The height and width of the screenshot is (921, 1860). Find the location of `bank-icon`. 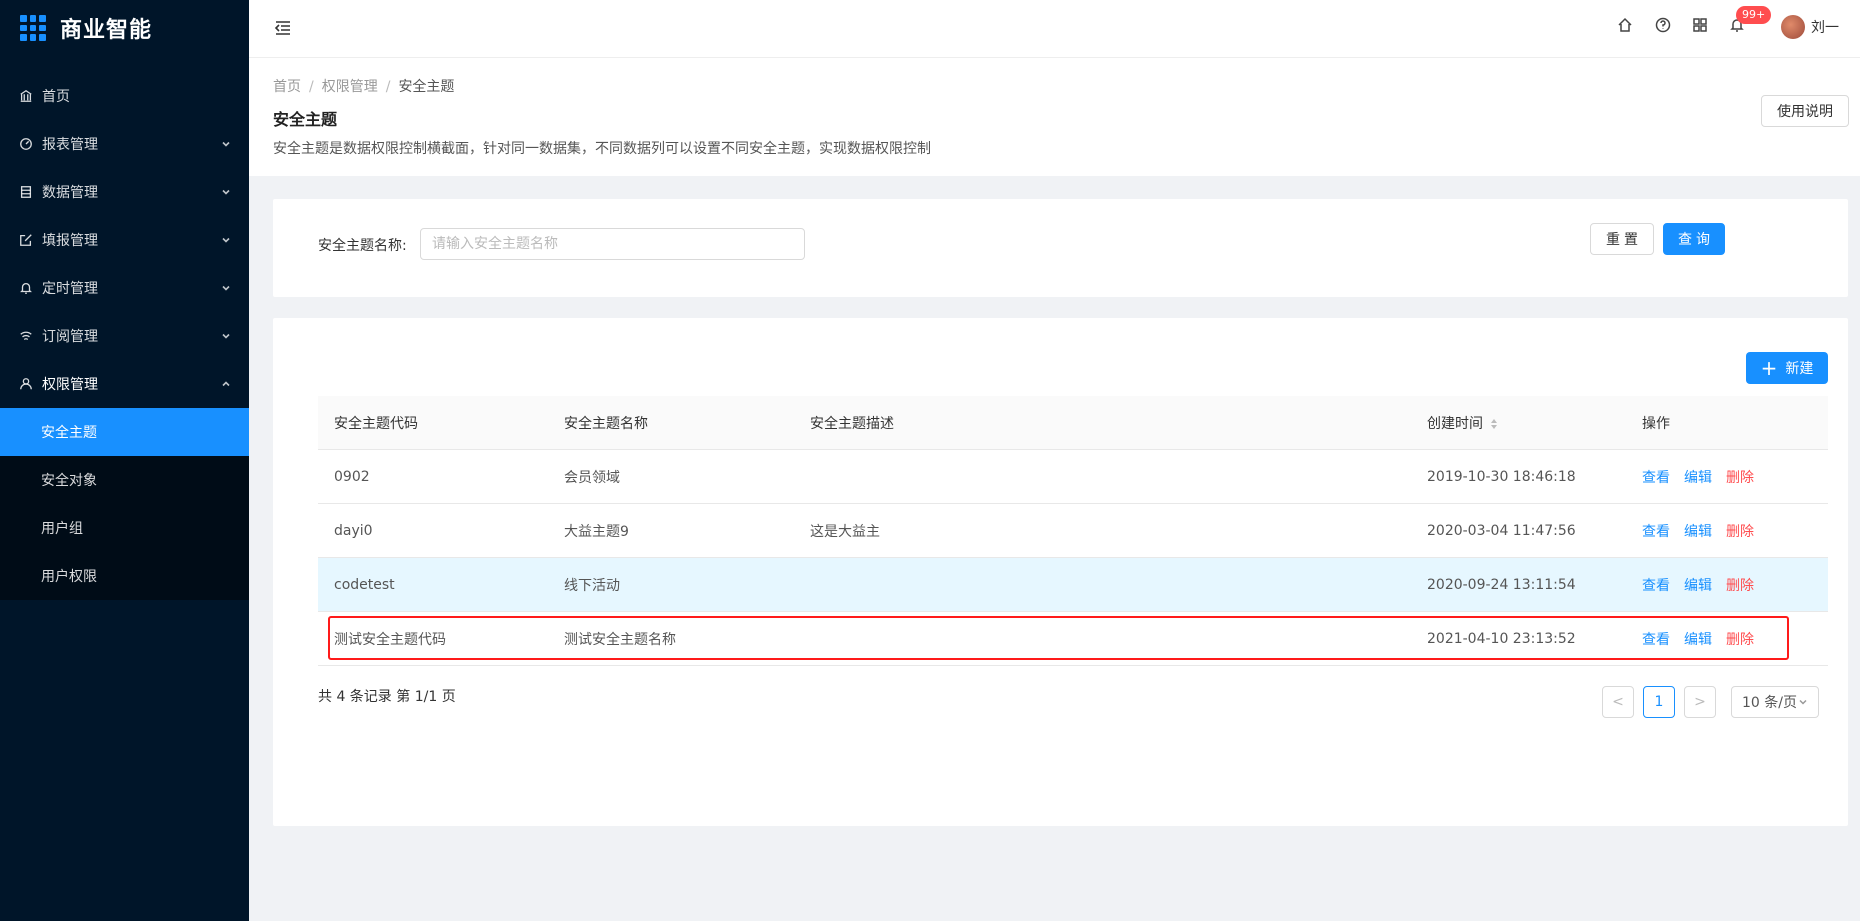

bank-icon is located at coordinates (26, 96).